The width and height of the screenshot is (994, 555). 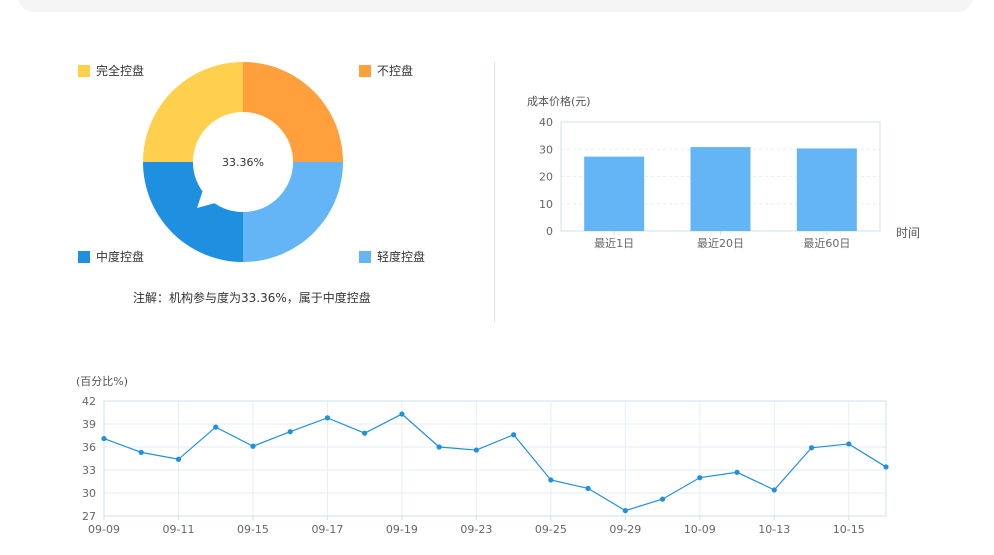 What do you see at coordinates (178, 529) in the screenshot?
I see `line-x-tick: 09-11` at bounding box center [178, 529].